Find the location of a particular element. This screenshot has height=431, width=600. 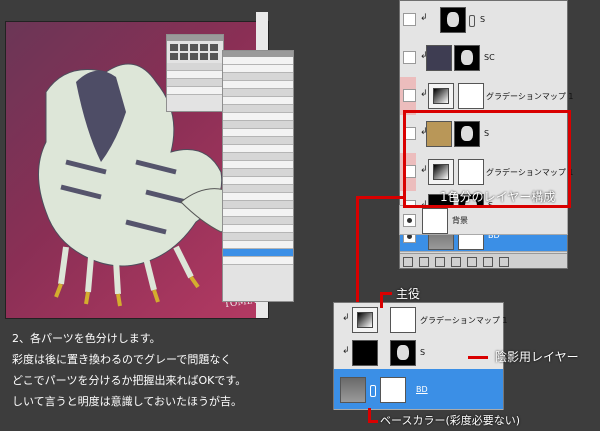

inset-row-shadow: ↲ S is located at coordinates (418, 353).